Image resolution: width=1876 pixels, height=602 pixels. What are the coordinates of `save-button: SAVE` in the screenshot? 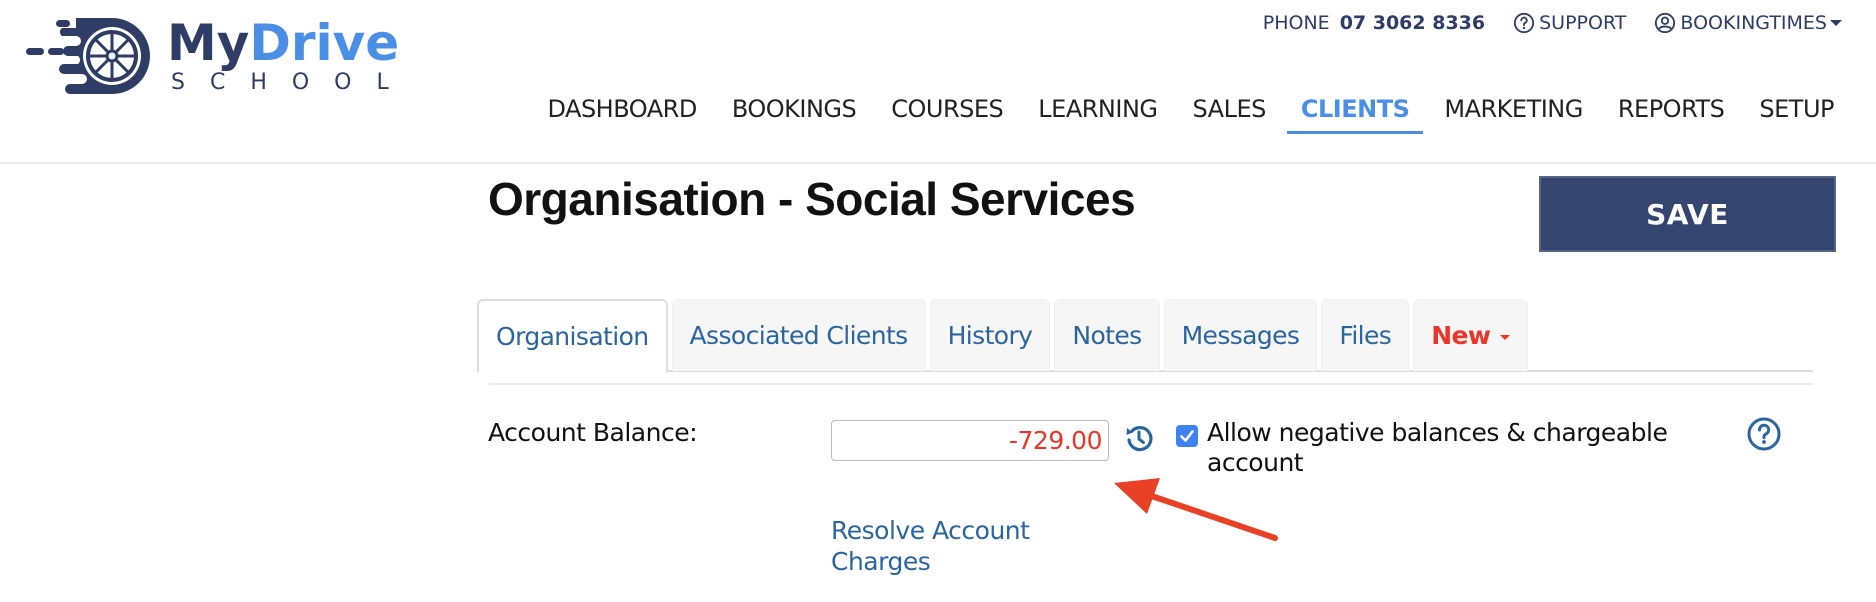 It's located at (1687, 214).